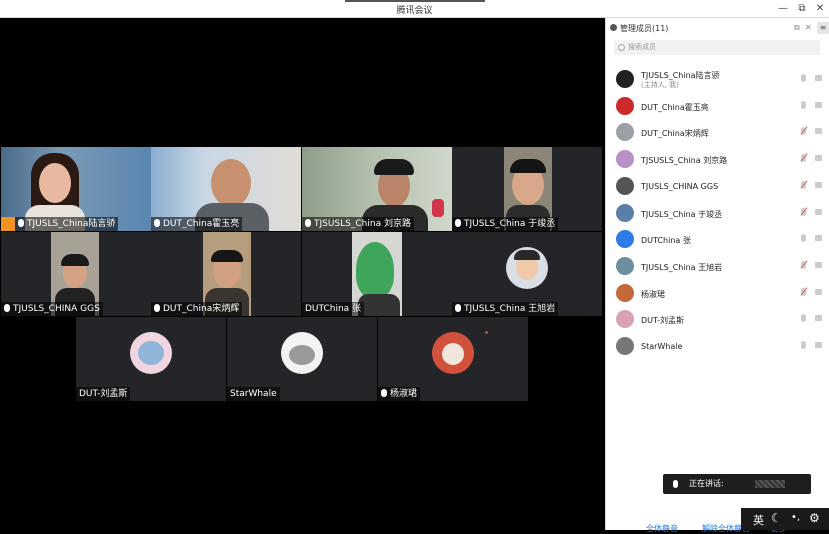  I want to click on participant-name: DUTChina 张, so click(333, 309).